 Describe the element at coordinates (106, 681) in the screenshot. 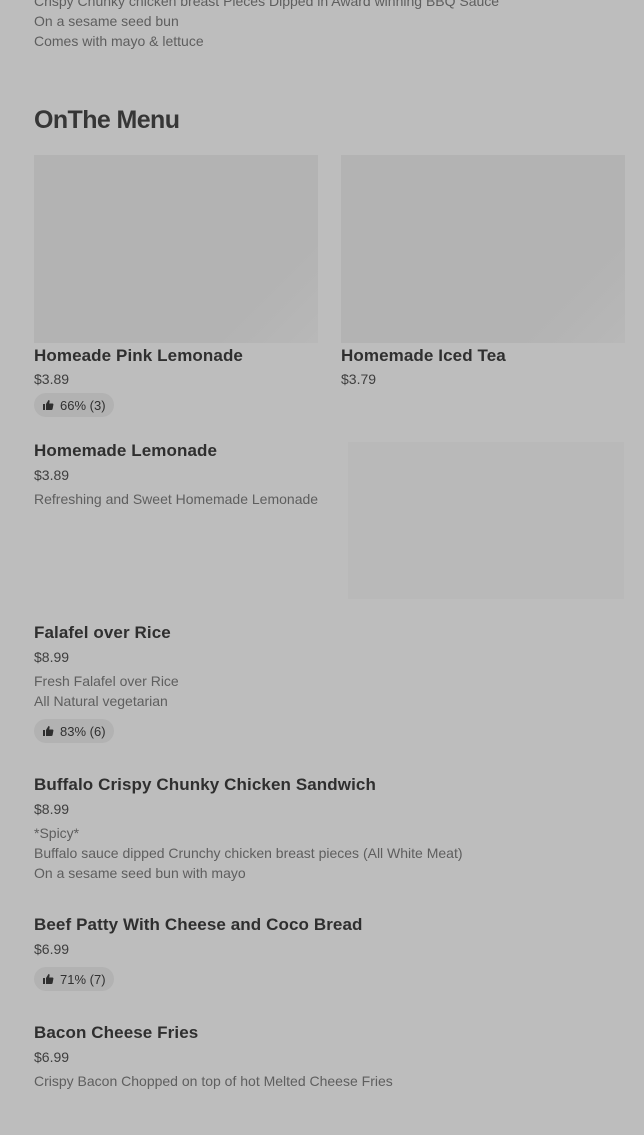

I see `description-line: Fresh Falafel over Rice` at that location.